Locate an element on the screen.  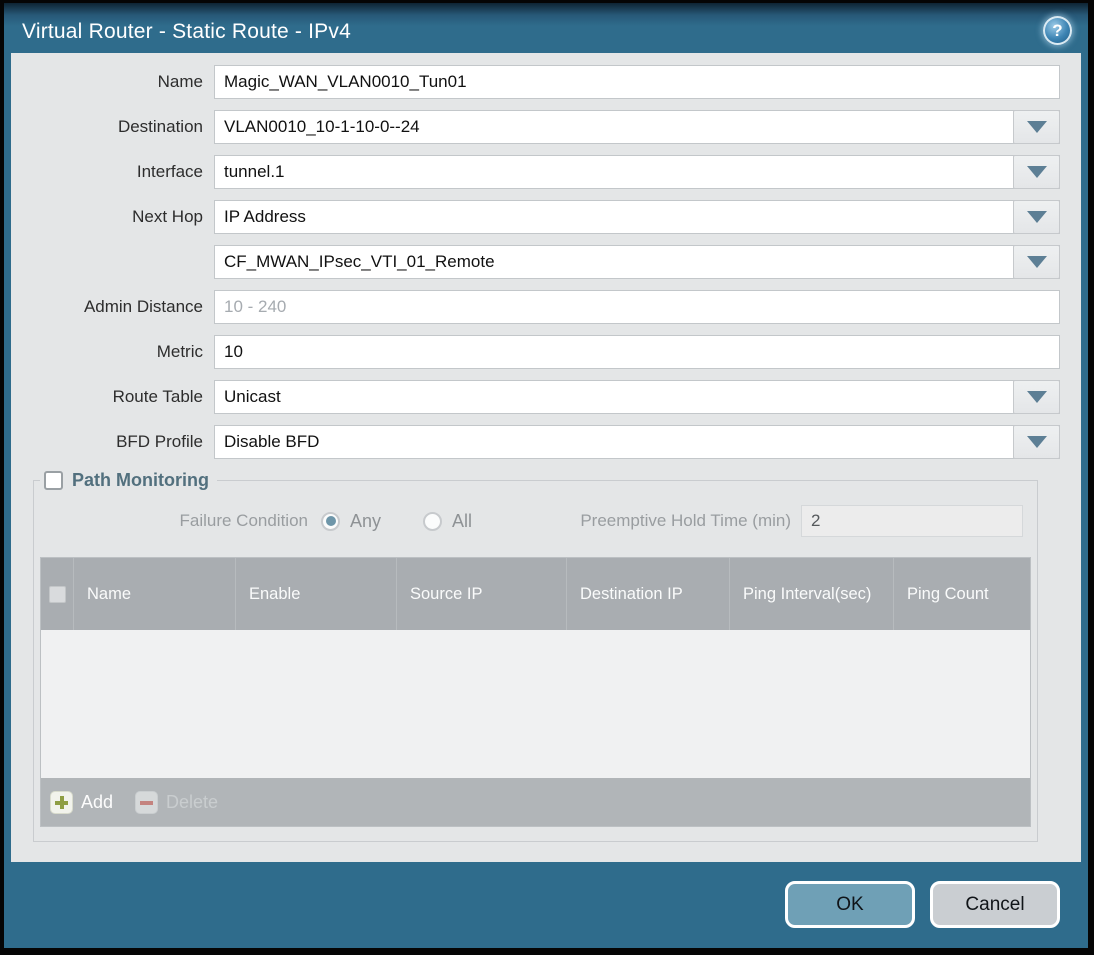
column-header-name: Name is located at coordinates (155, 594).